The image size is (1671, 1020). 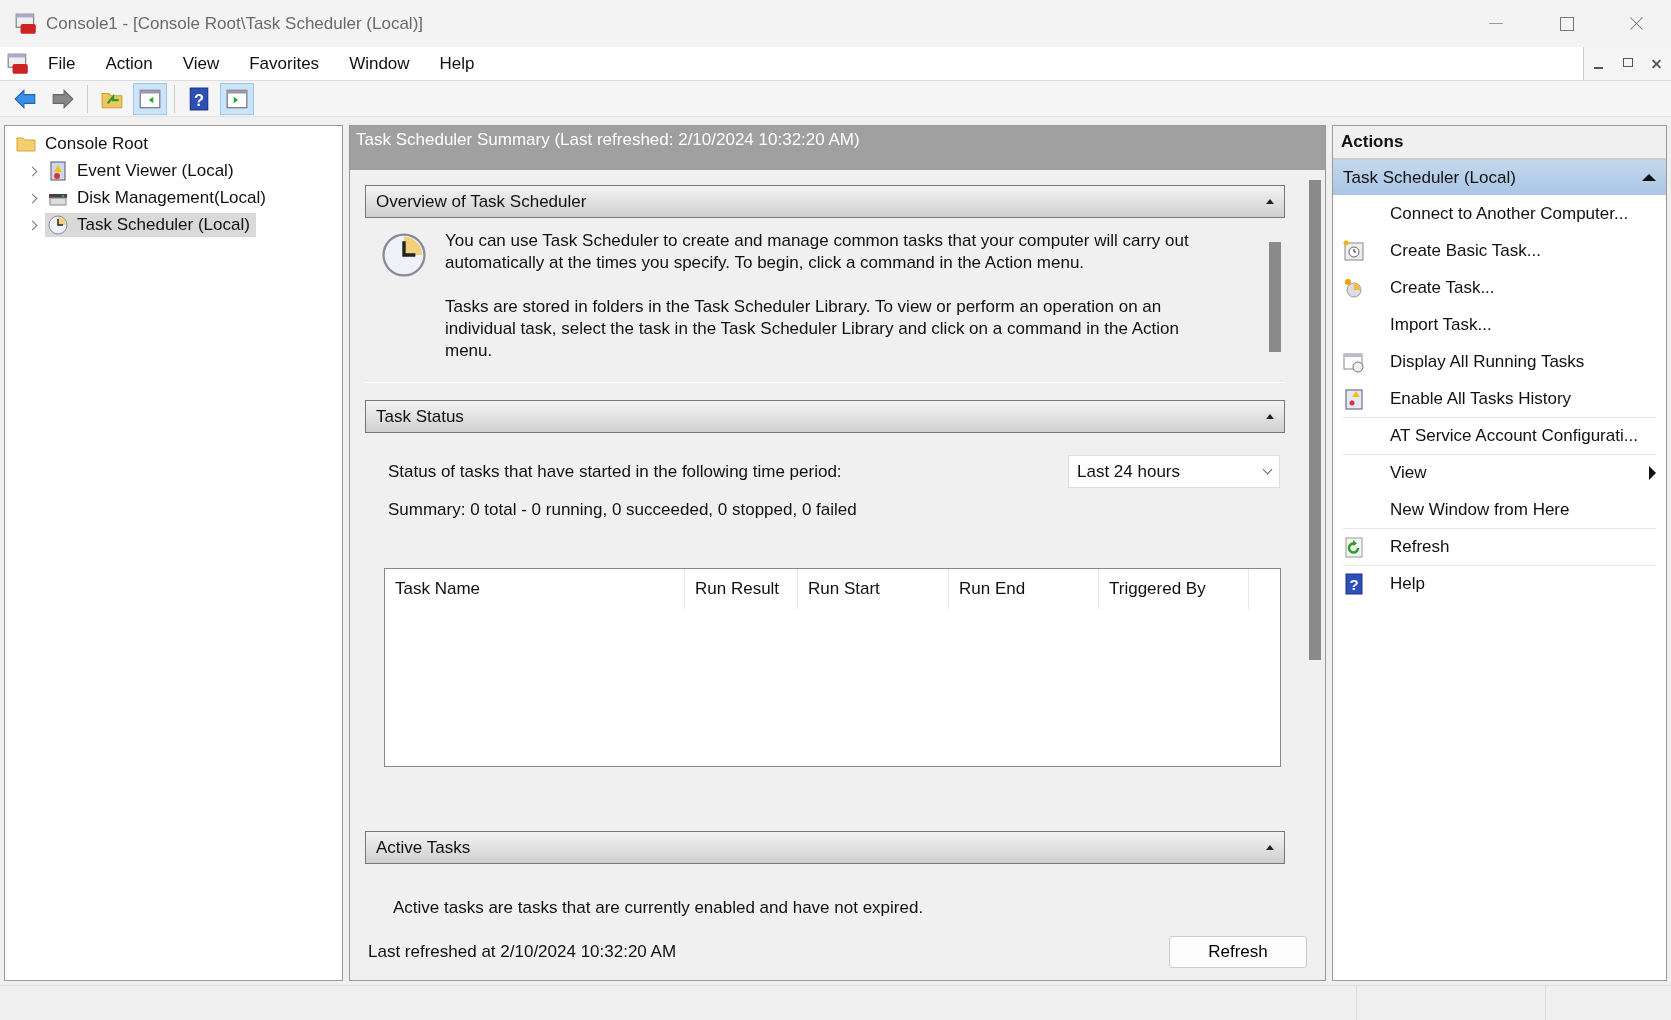 I want to click on command-item: View, so click(x=1499, y=473).